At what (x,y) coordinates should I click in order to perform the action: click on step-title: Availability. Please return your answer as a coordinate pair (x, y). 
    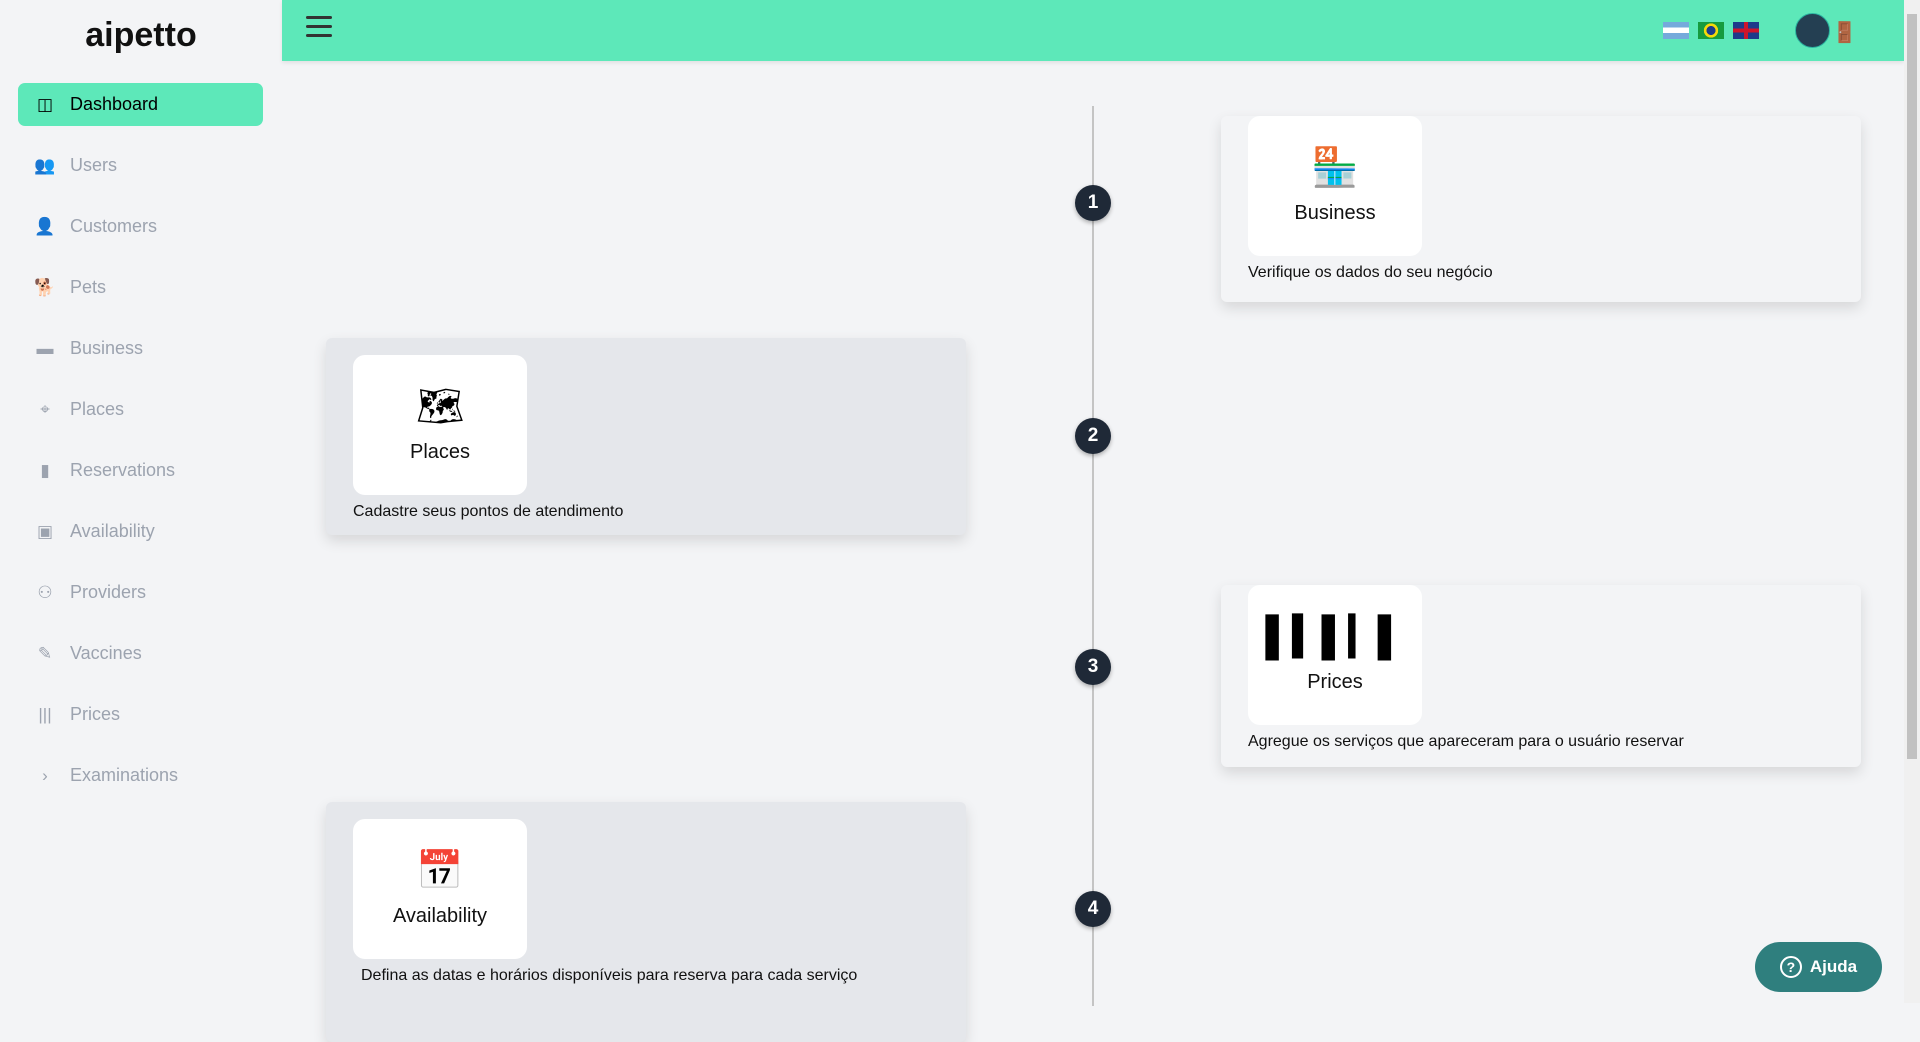
    Looking at the image, I should click on (440, 916).